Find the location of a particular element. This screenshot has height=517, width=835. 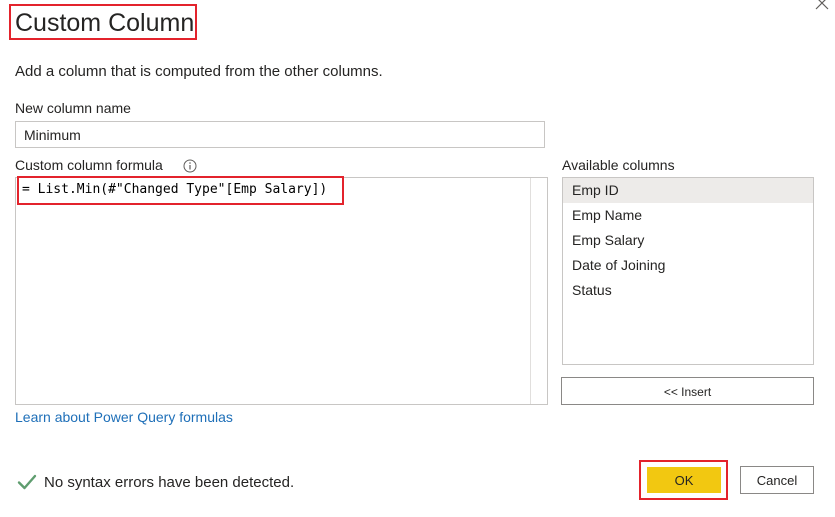

new-column-name-input is located at coordinates (280, 134).